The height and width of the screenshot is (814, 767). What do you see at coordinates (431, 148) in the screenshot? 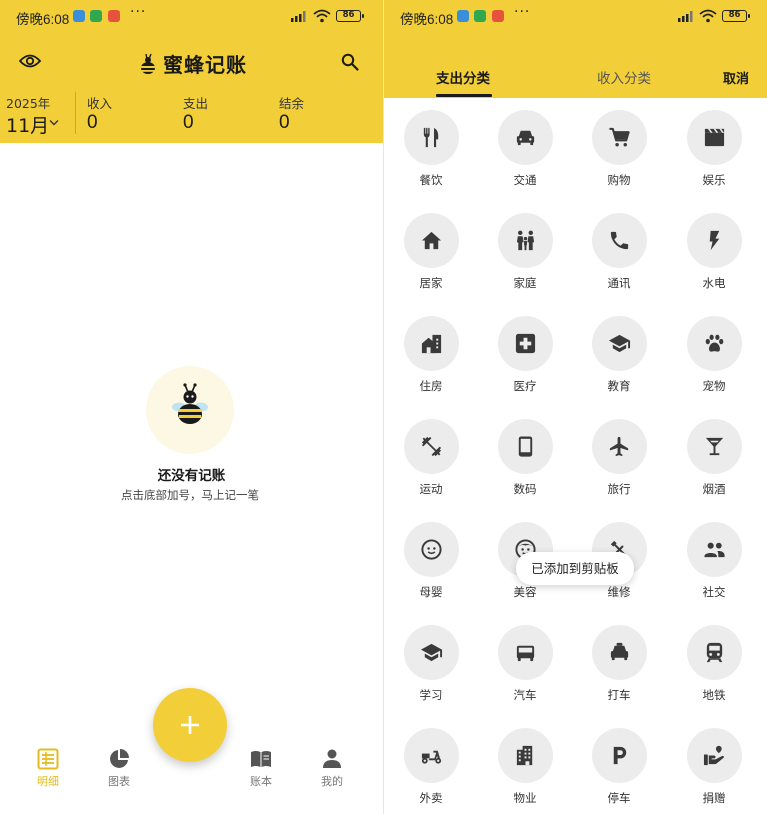
I see `category-item: 餐饮` at bounding box center [431, 148].